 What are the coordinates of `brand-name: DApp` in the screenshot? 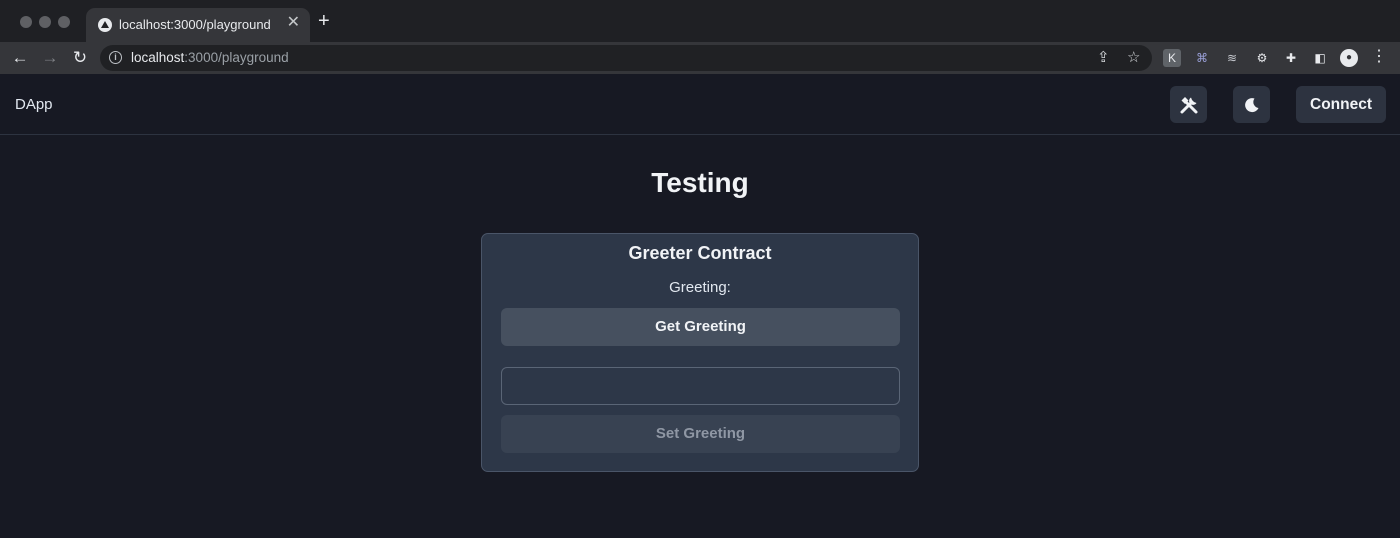 It's located at (34, 104).